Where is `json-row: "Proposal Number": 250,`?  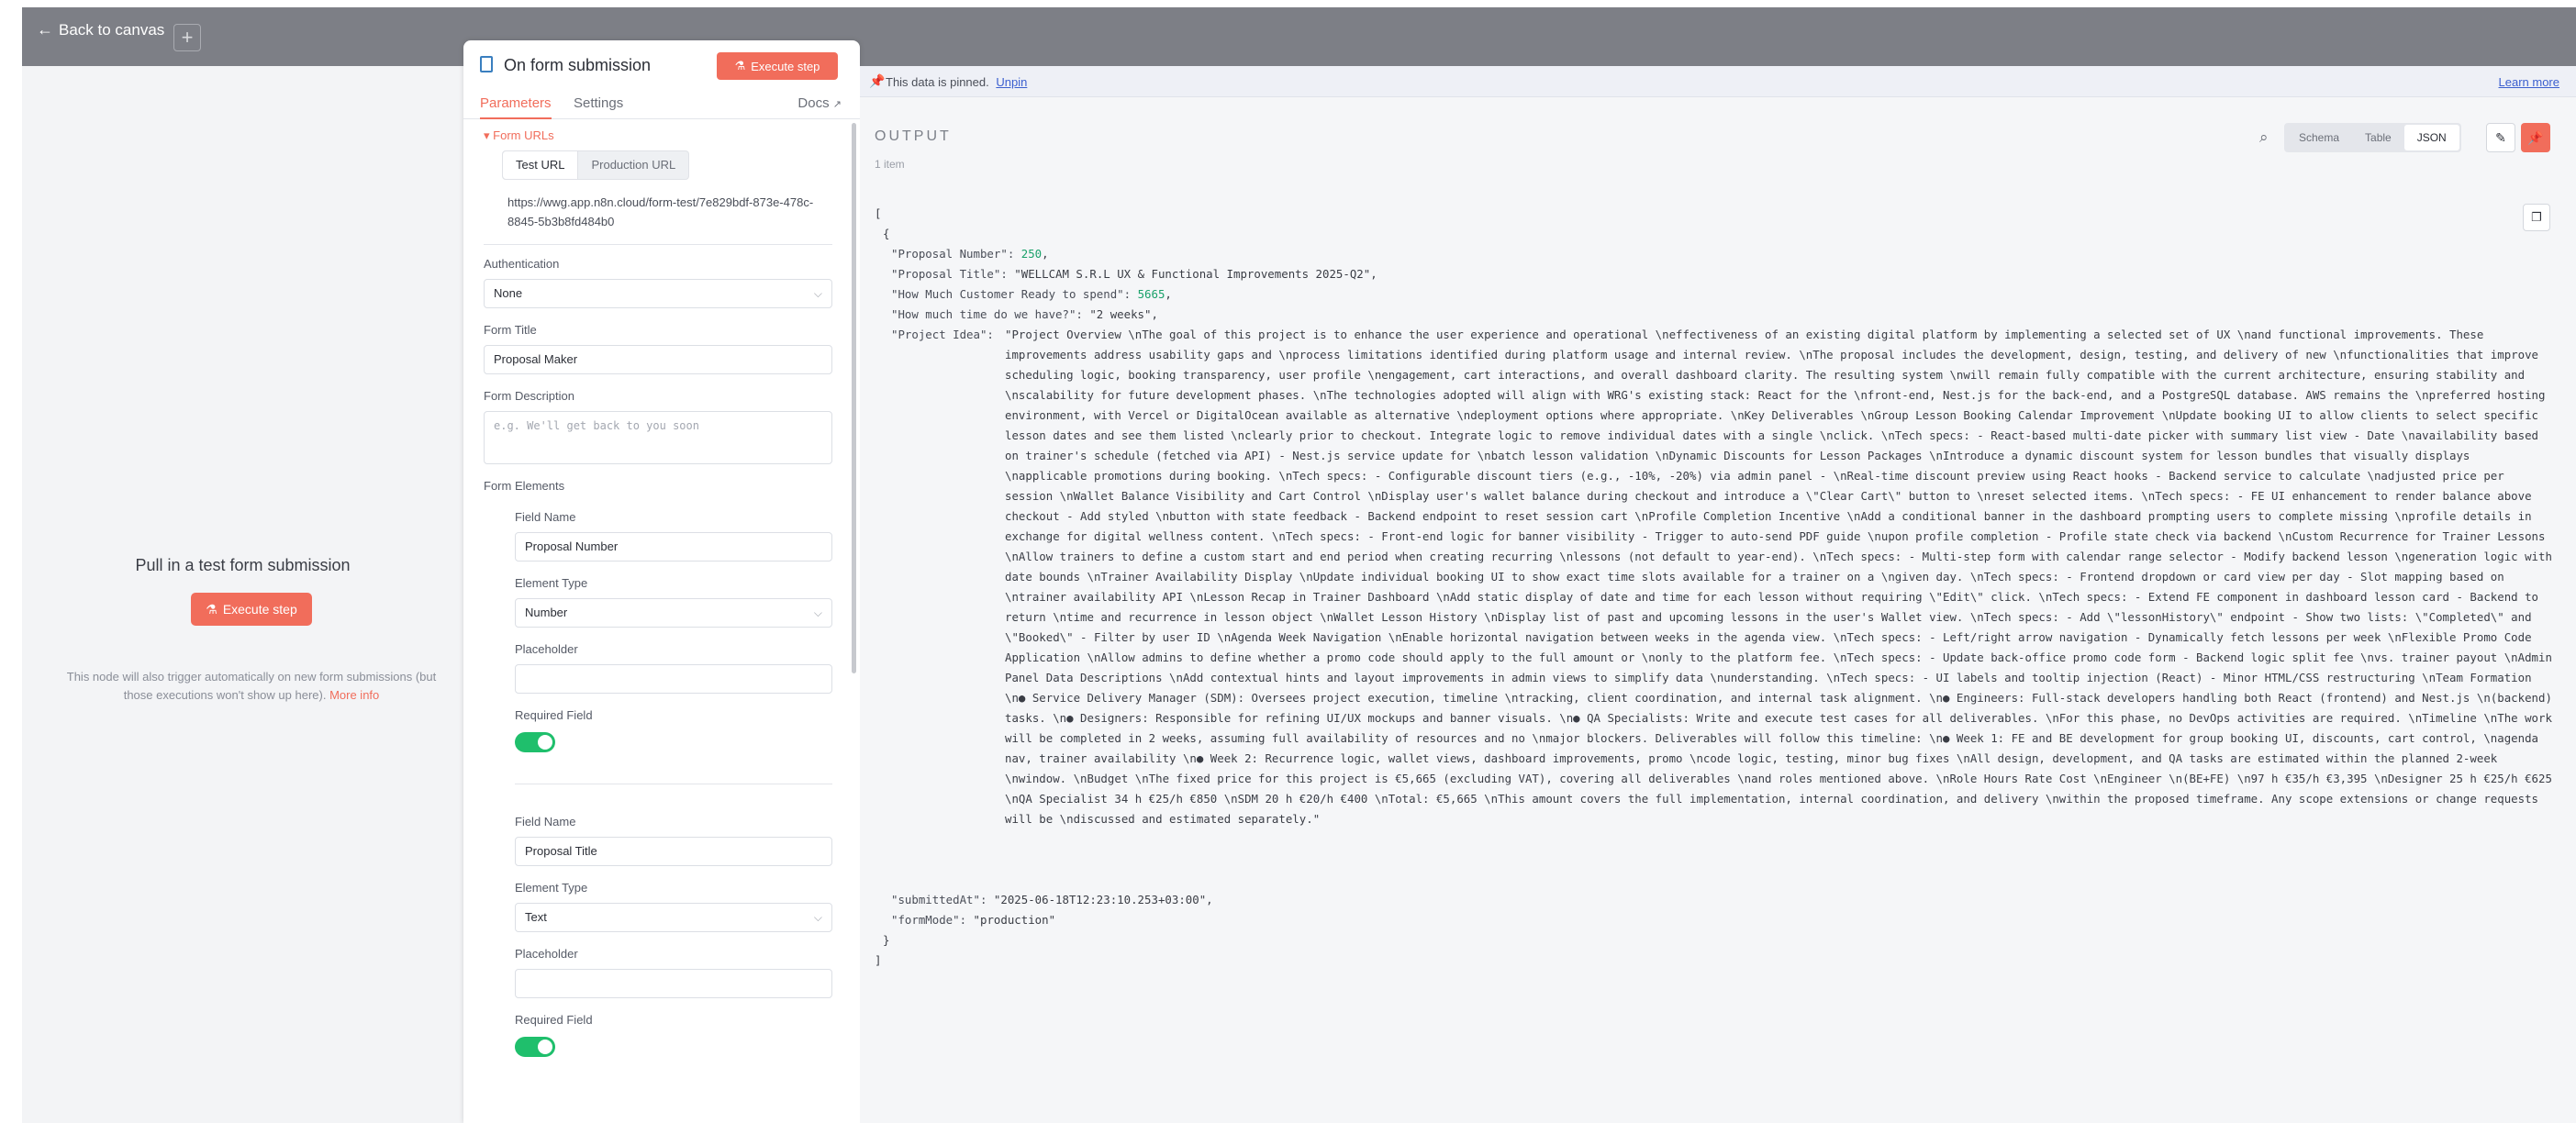 json-row: "Proposal Number": 250, is located at coordinates (970, 254).